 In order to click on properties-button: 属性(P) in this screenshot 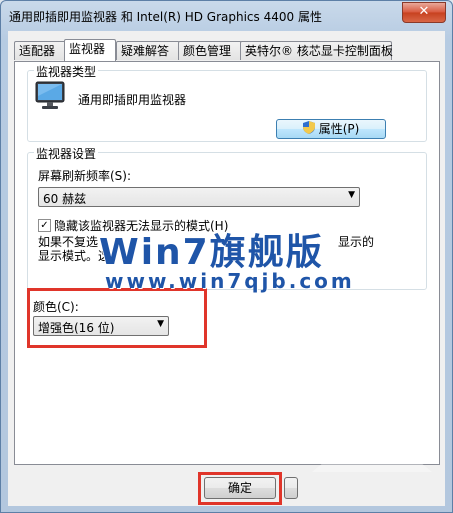, I will do `click(331, 129)`.